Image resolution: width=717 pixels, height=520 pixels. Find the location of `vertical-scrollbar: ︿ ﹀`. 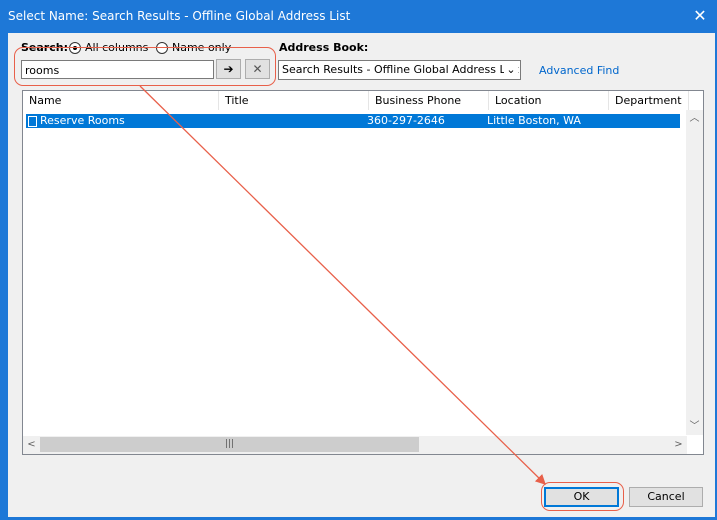

vertical-scrollbar: ︿ ﹀ is located at coordinates (694, 272).